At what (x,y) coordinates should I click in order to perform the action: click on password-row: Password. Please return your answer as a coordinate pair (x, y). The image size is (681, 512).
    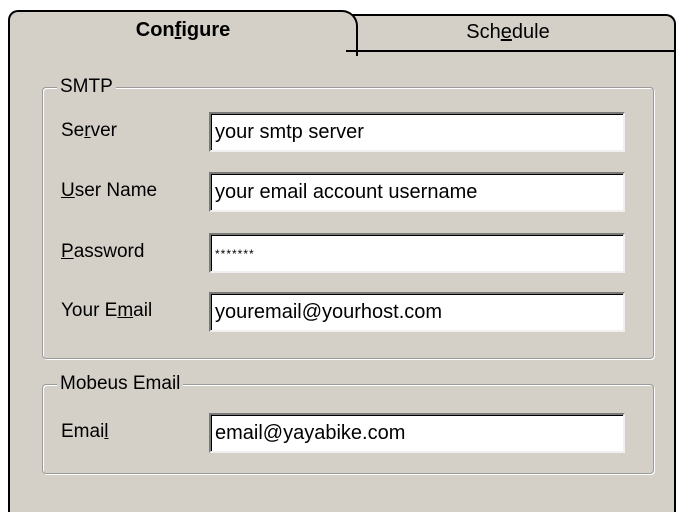
    Looking at the image, I should click on (348, 253).